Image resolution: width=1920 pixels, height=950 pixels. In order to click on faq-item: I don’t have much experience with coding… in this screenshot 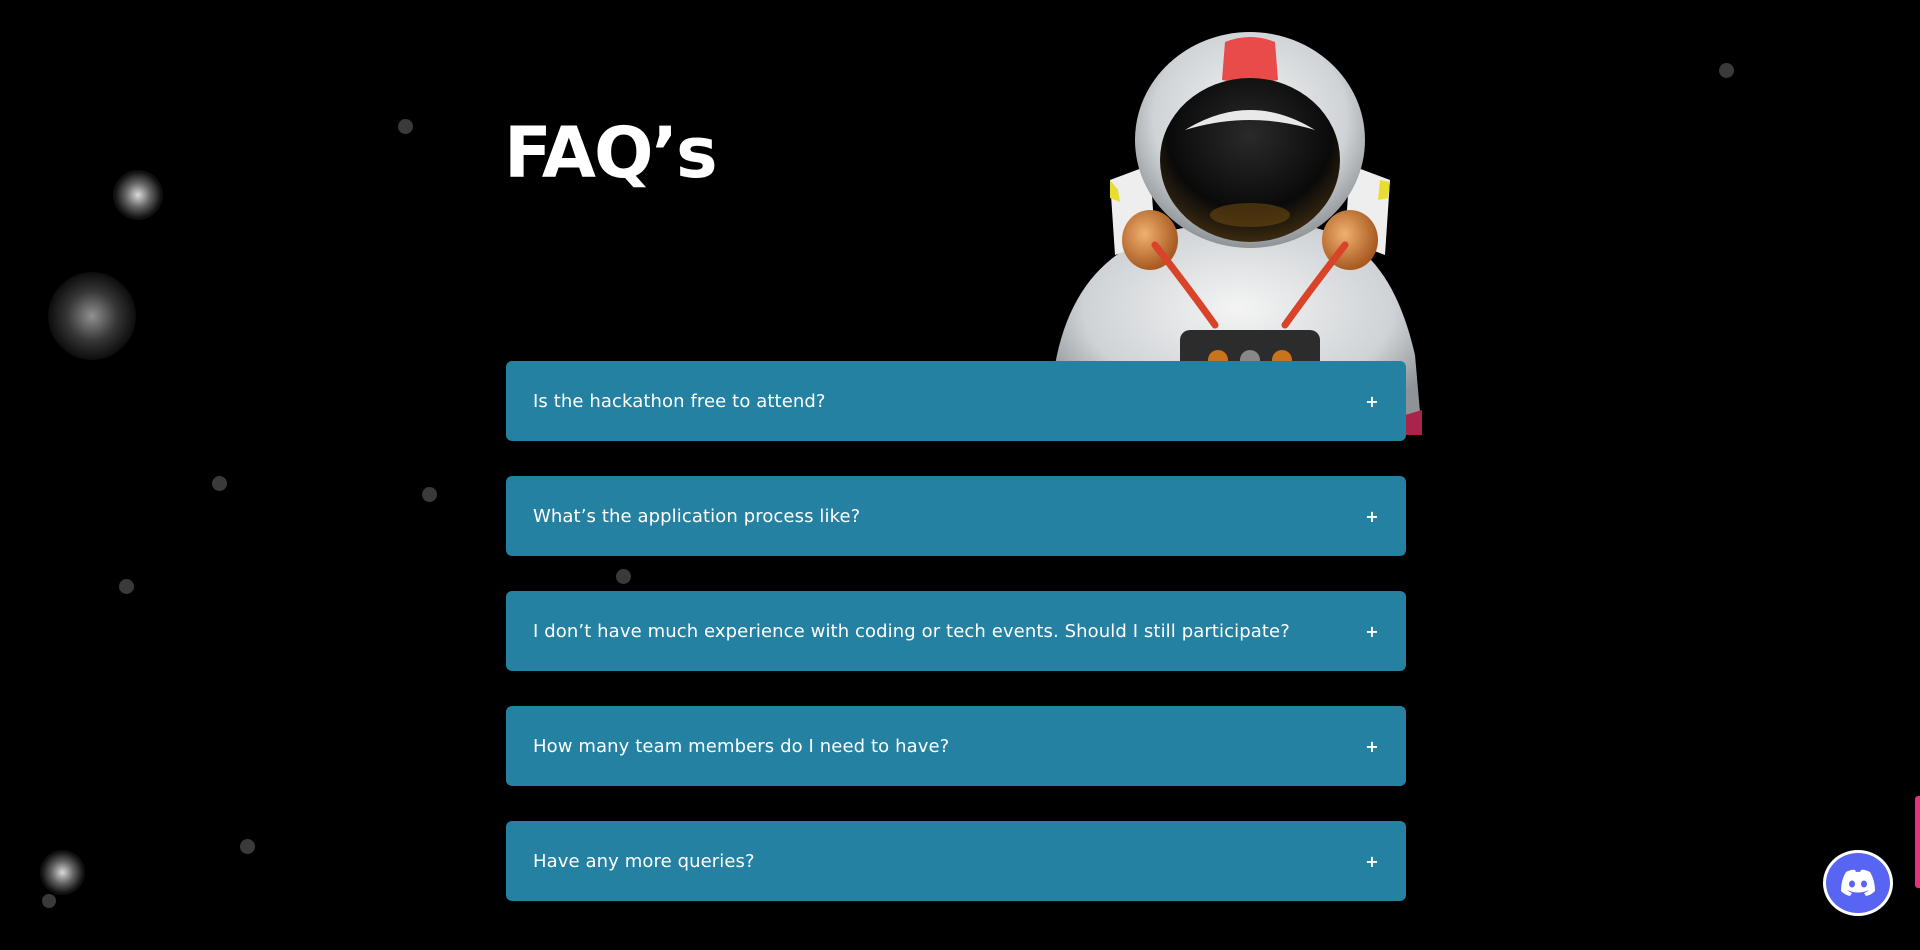, I will do `click(956, 631)`.